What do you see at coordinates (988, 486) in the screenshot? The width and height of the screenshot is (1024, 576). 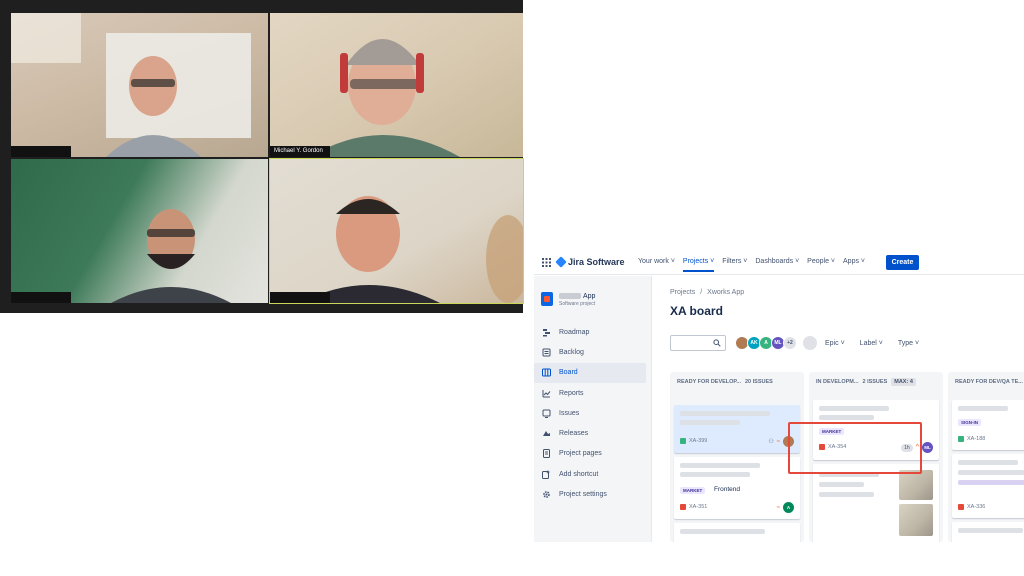 I see `issue-card: XA-336` at bounding box center [988, 486].